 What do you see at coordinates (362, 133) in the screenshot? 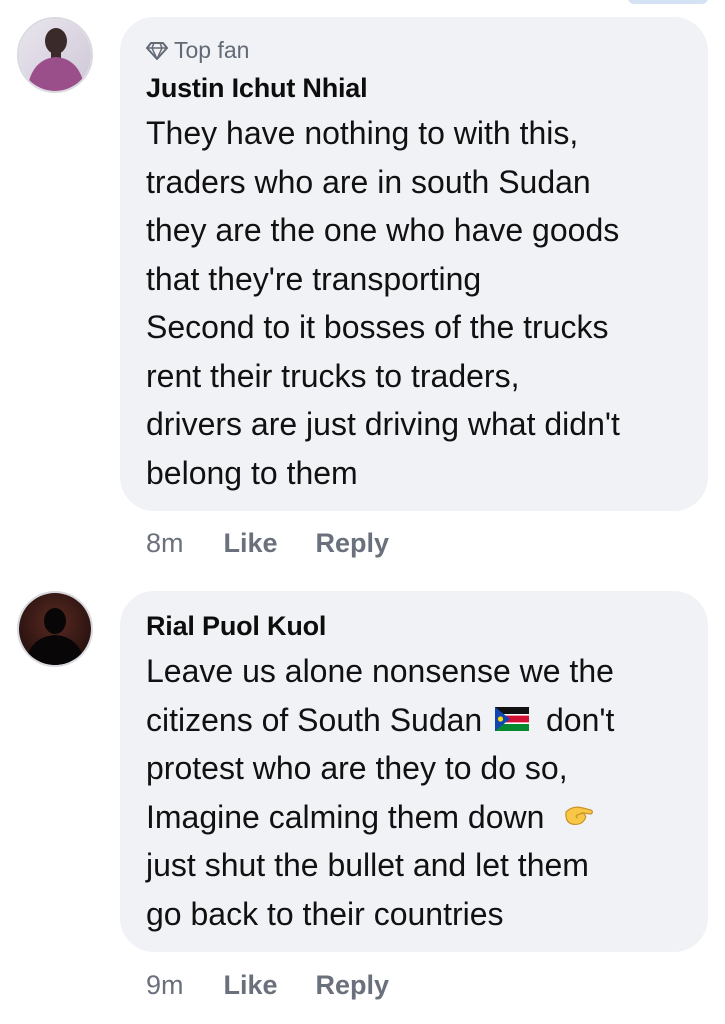
I see `comment-line: They have nothing to with this,` at bounding box center [362, 133].